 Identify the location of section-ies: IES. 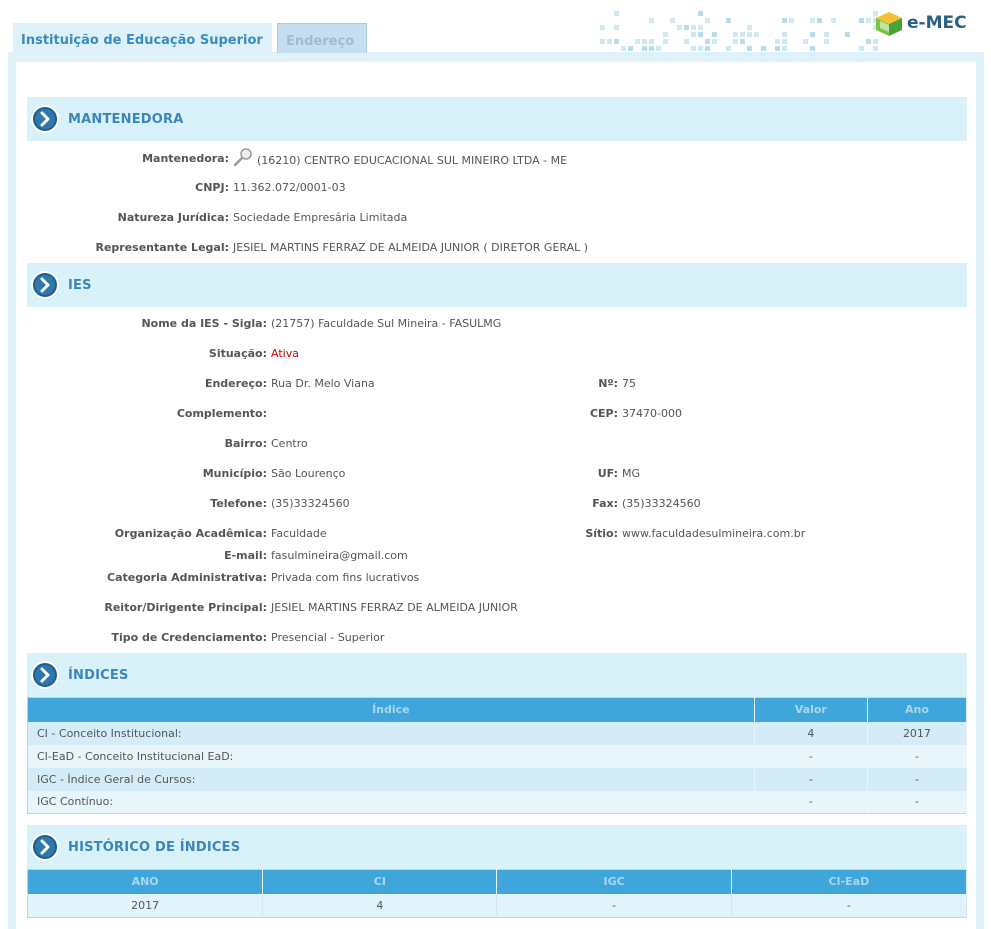
(497, 285).